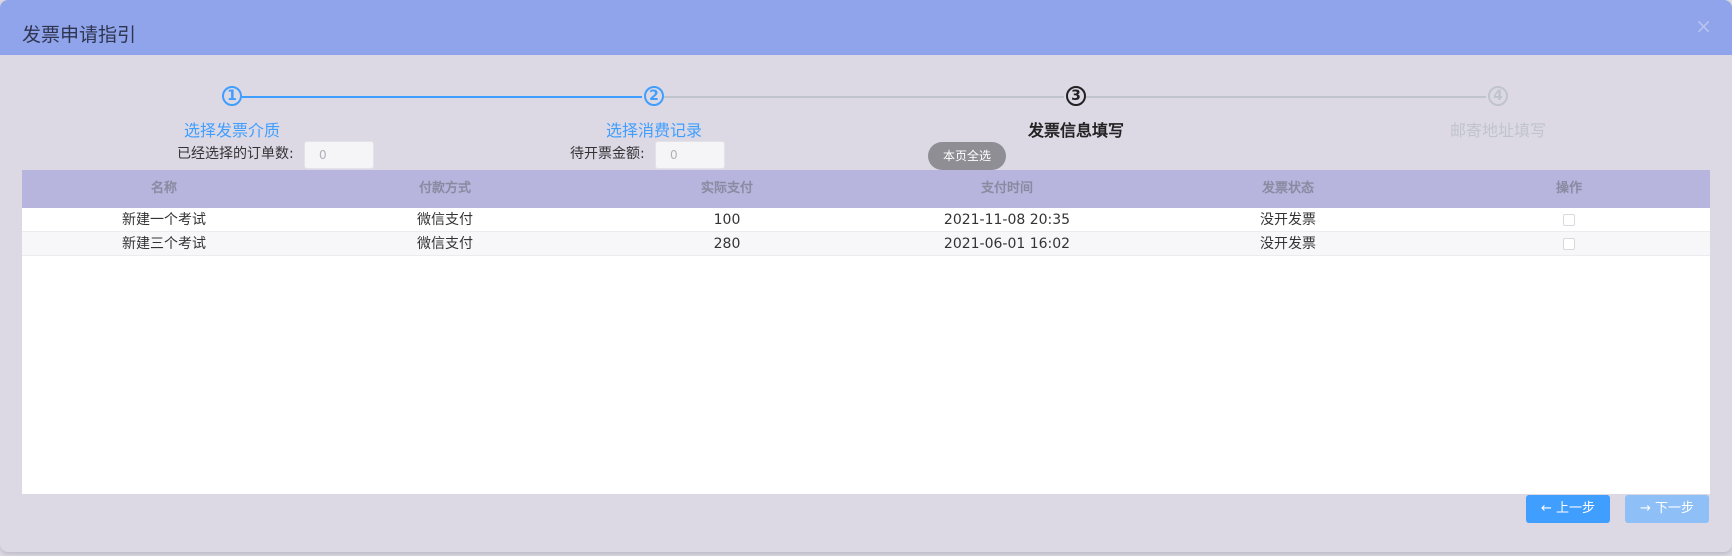  I want to click on dialog-title: 发票申请指引, so click(79, 35).